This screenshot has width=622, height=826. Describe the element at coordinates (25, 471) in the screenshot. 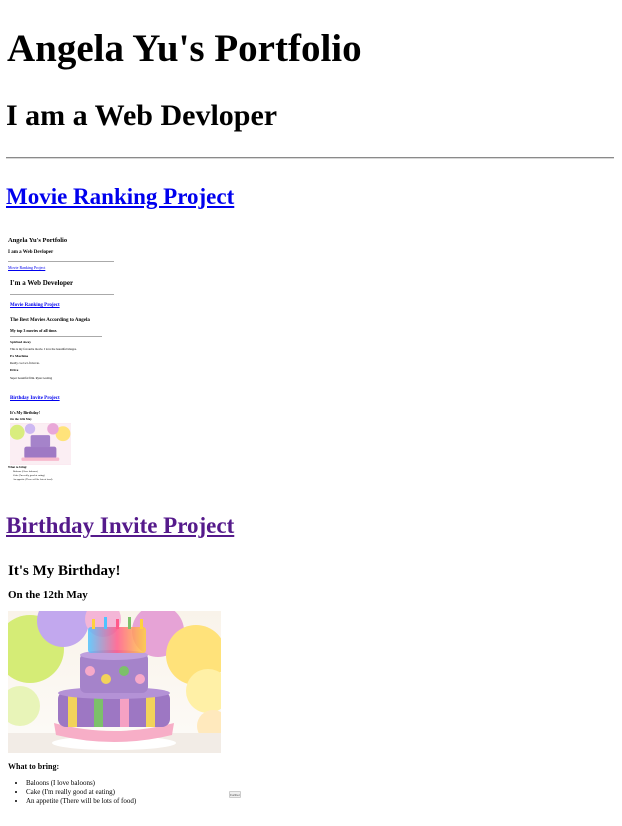

I see `thumb-bring-1: Baloons (I love baloons)` at that location.